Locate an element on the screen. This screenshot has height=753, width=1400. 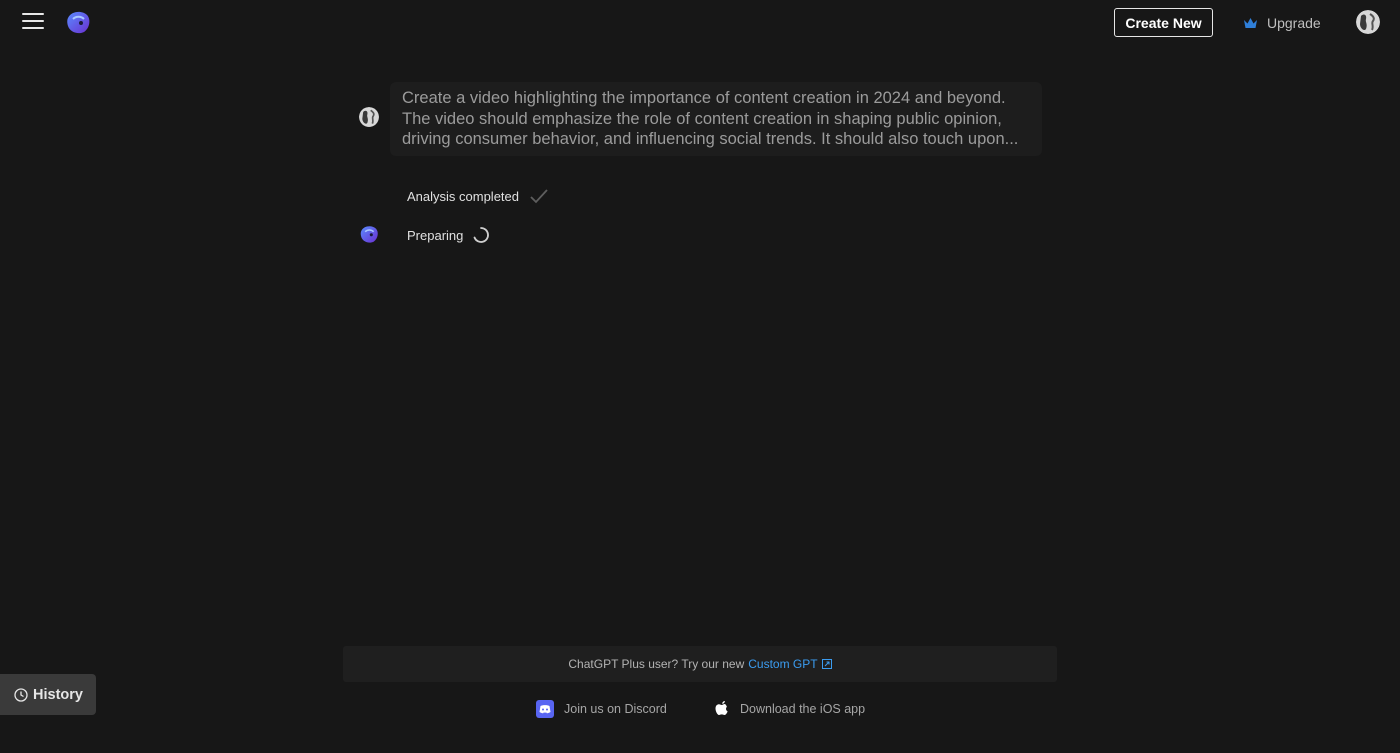
apple-icon is located at coordinates (722, 709).